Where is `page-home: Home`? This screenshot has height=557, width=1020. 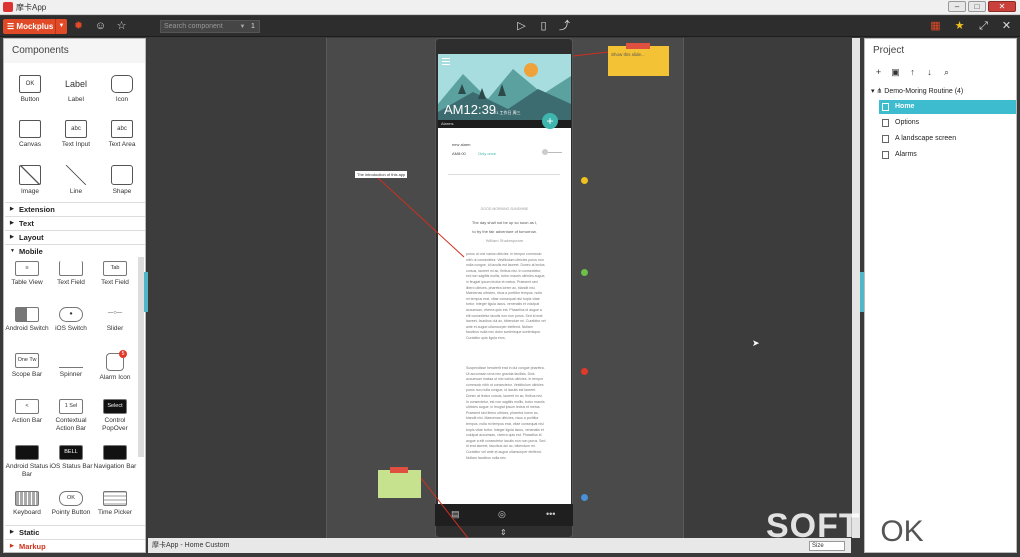 page-home: Home is located at coordinates (947, 107).